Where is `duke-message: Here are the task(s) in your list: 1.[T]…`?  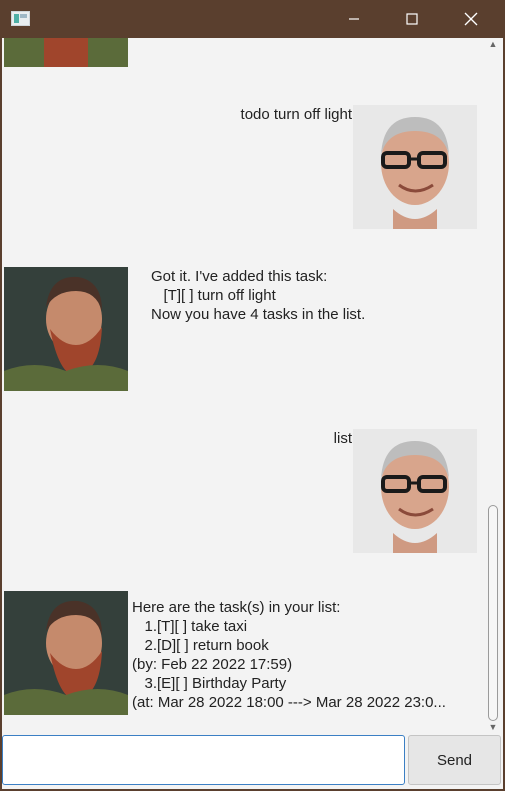
duke-message: Here are the task(s) in your list: 1.[T]… is located at coordinates (289, 655).